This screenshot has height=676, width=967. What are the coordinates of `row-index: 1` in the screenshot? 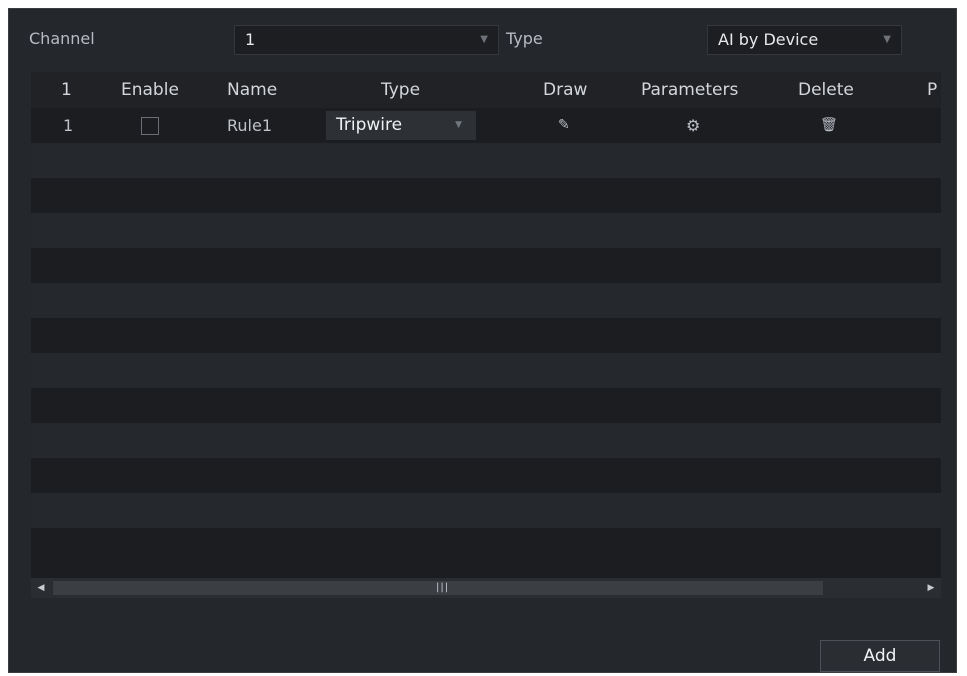 It's located at (68, 125).